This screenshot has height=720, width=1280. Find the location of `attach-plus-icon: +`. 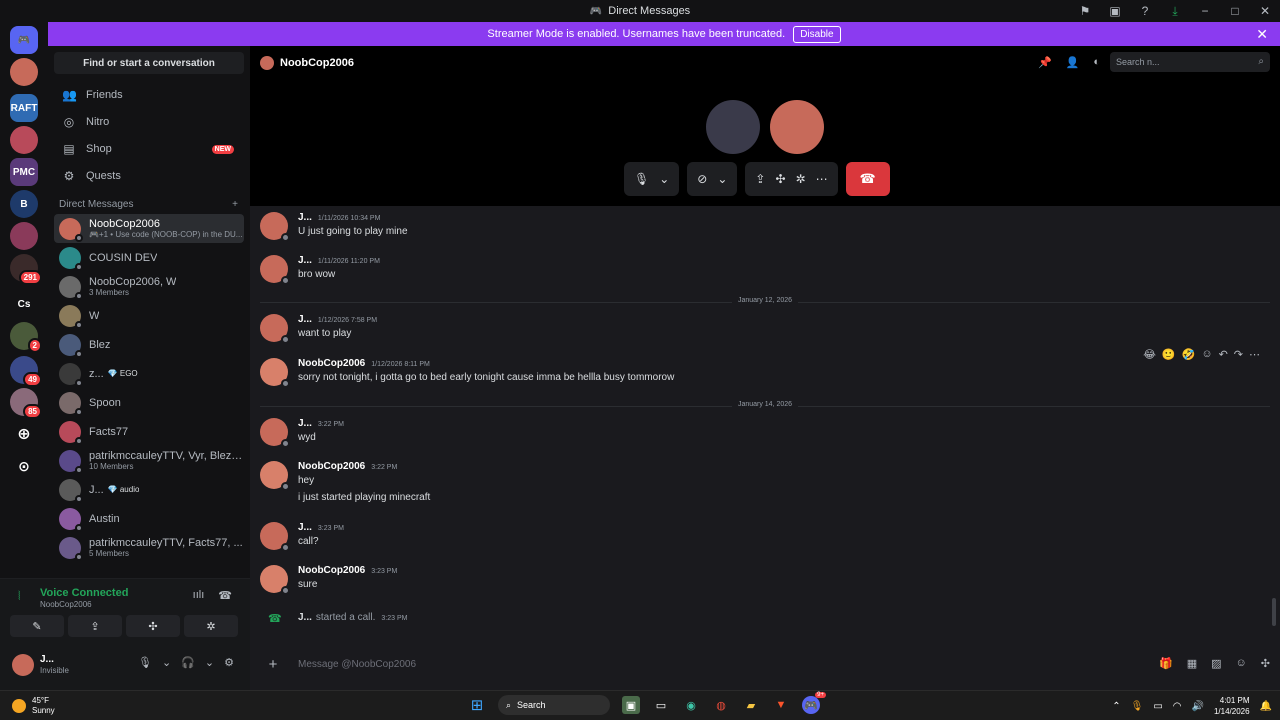

attach-plus-icon: + is located at coordinates (273, 664).